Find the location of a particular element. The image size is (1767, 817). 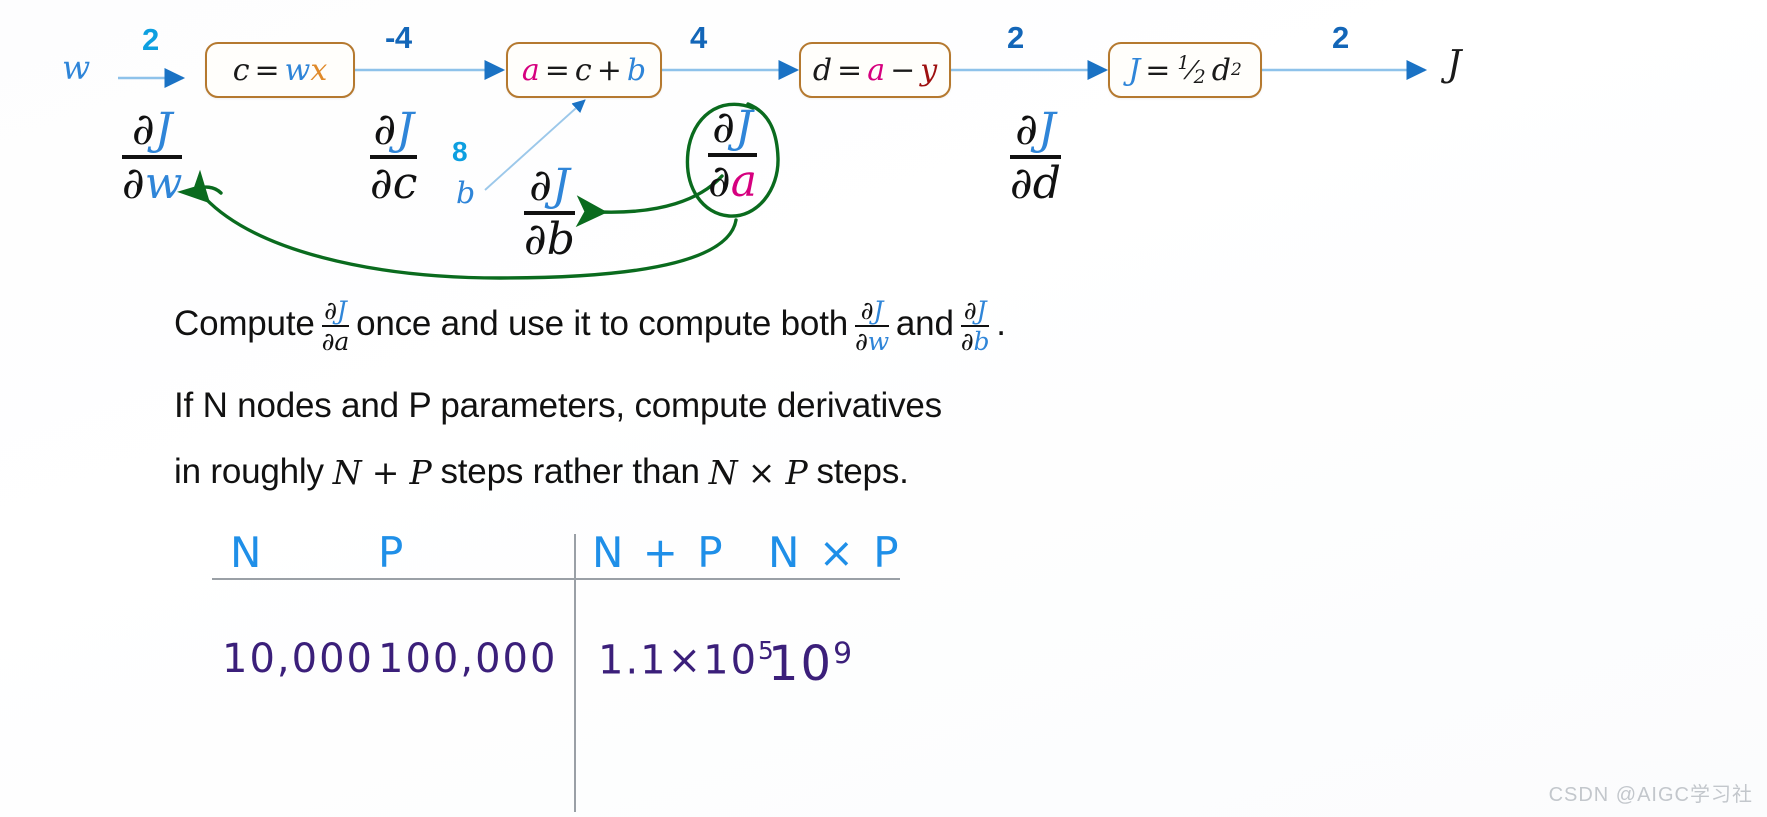

node-d-lhs: d is located at coordinates (822, 70).